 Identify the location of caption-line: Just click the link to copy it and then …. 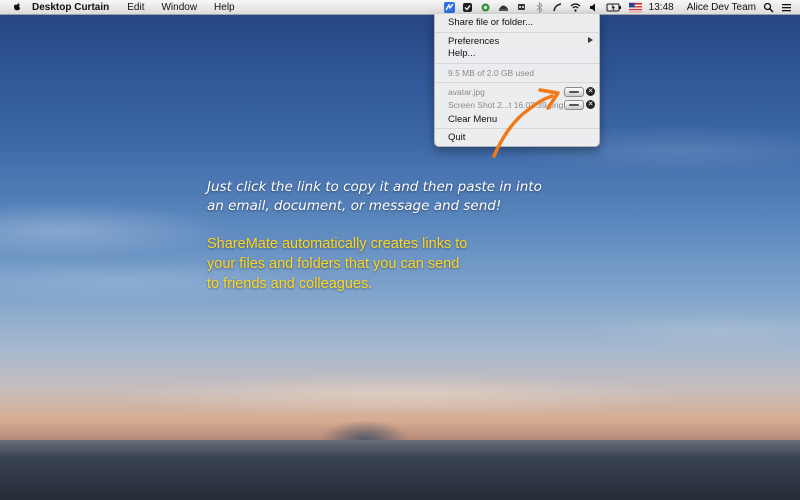
(374, 187).